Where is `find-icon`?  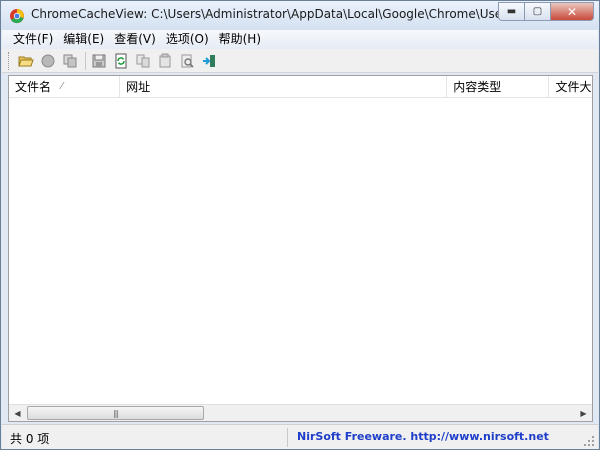
find-icon is located at coordinates (187, 61).